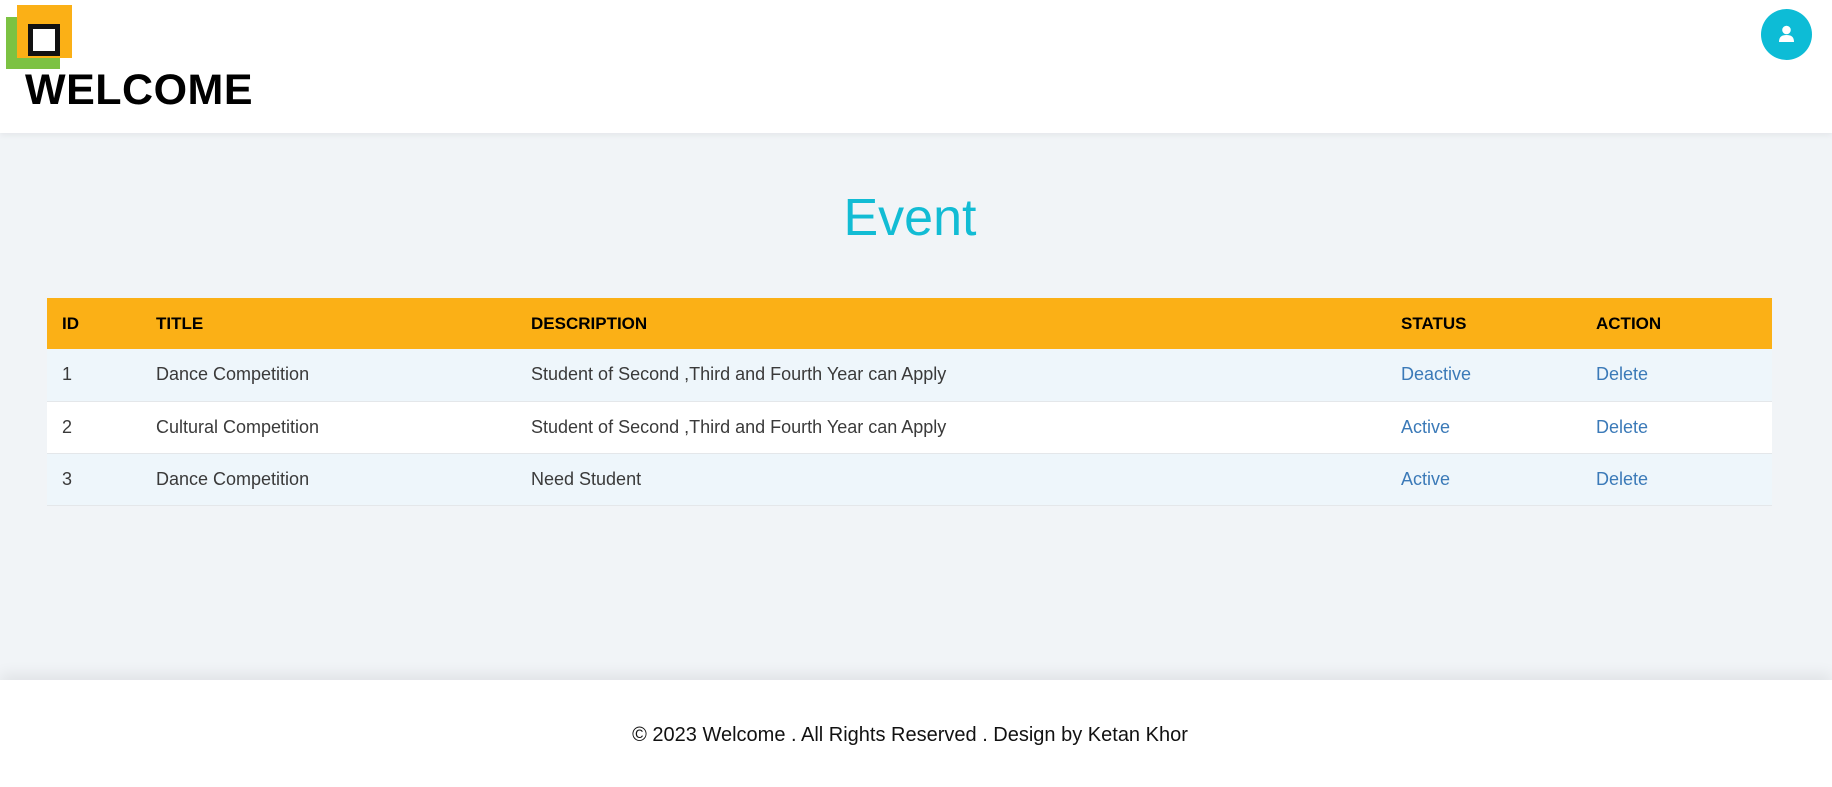 The image size is (1832, 787). Describe the element at coordinates (44, 40) in the screenshot. I see `logo-black-square` at that location.